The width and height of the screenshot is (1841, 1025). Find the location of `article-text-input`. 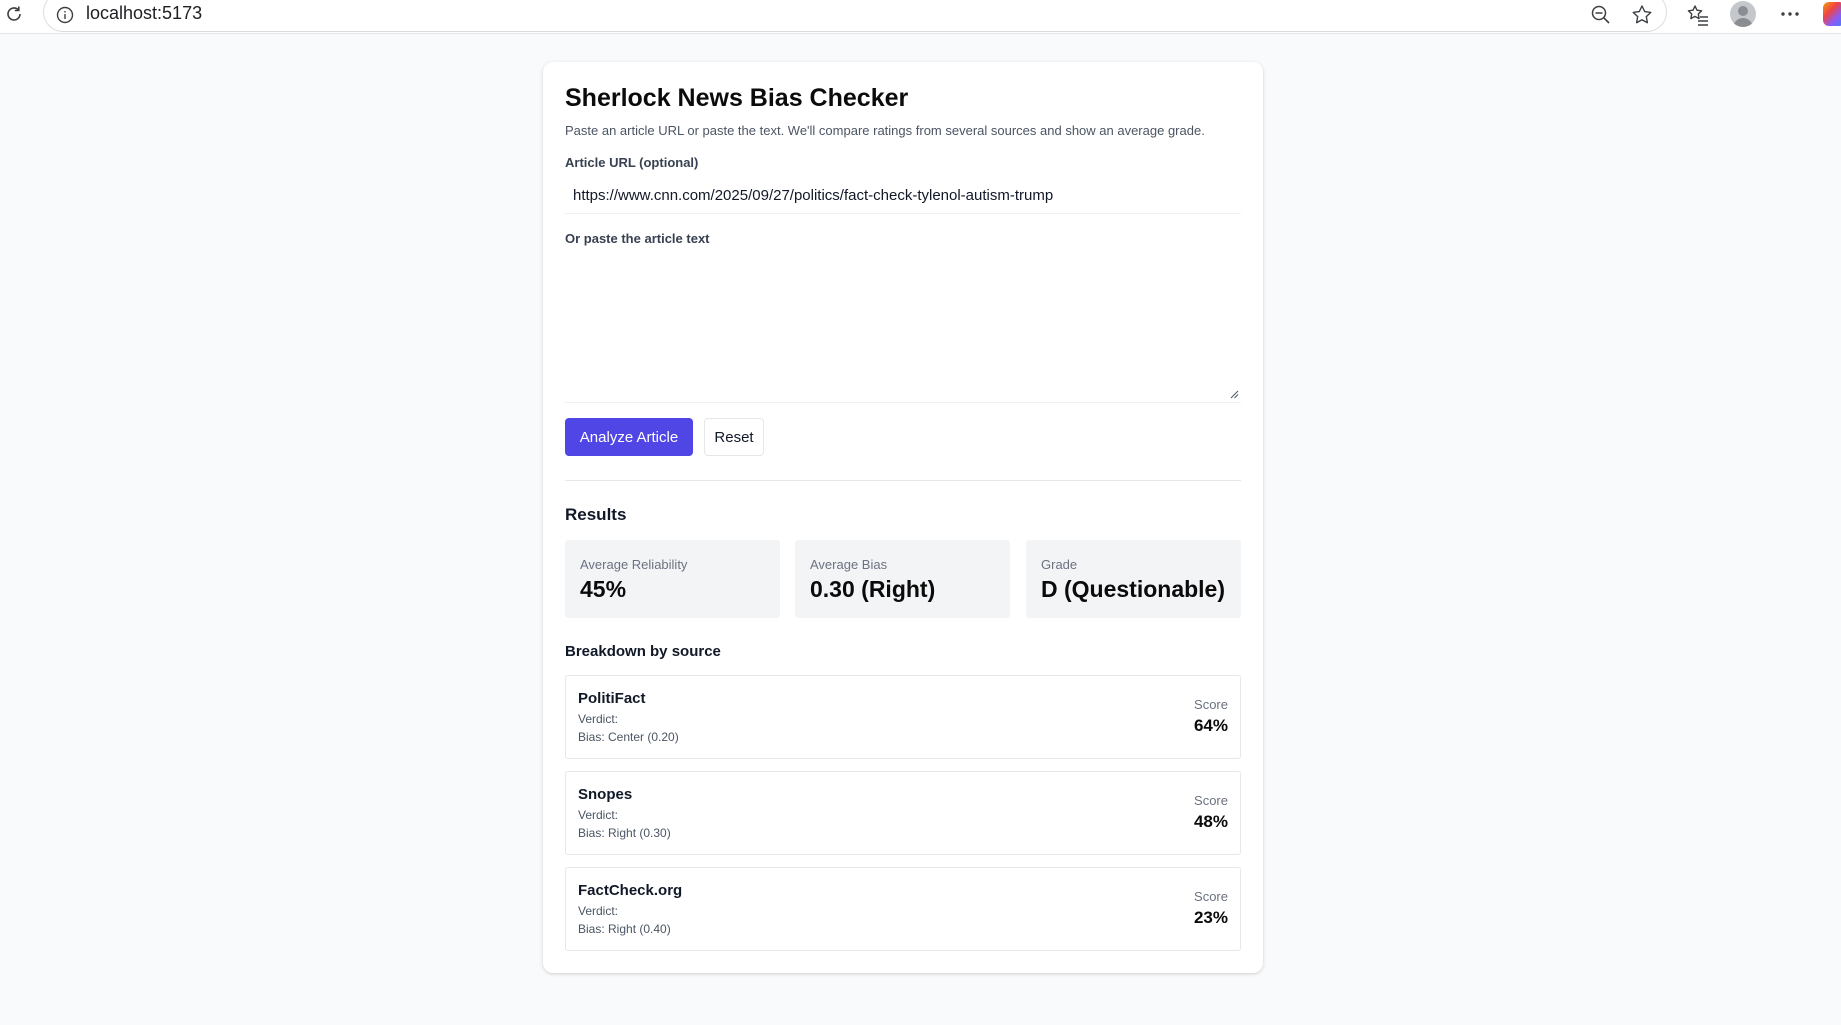

article-text-input is located at coordinates (903, 328).